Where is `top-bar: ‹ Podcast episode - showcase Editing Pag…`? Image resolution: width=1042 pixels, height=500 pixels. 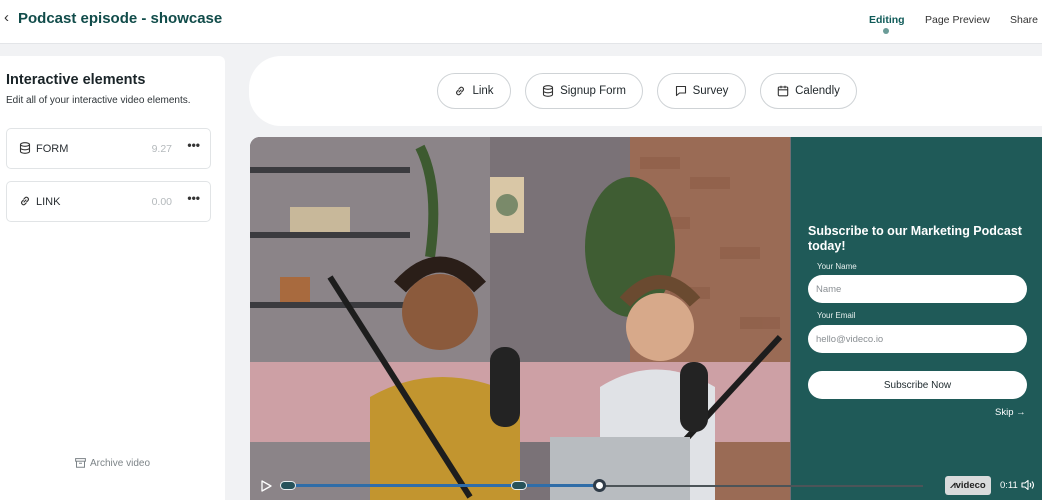 top-bar: ‹ Podcast episode - showcase Editing Pag… is located at coordinates (521, 22).